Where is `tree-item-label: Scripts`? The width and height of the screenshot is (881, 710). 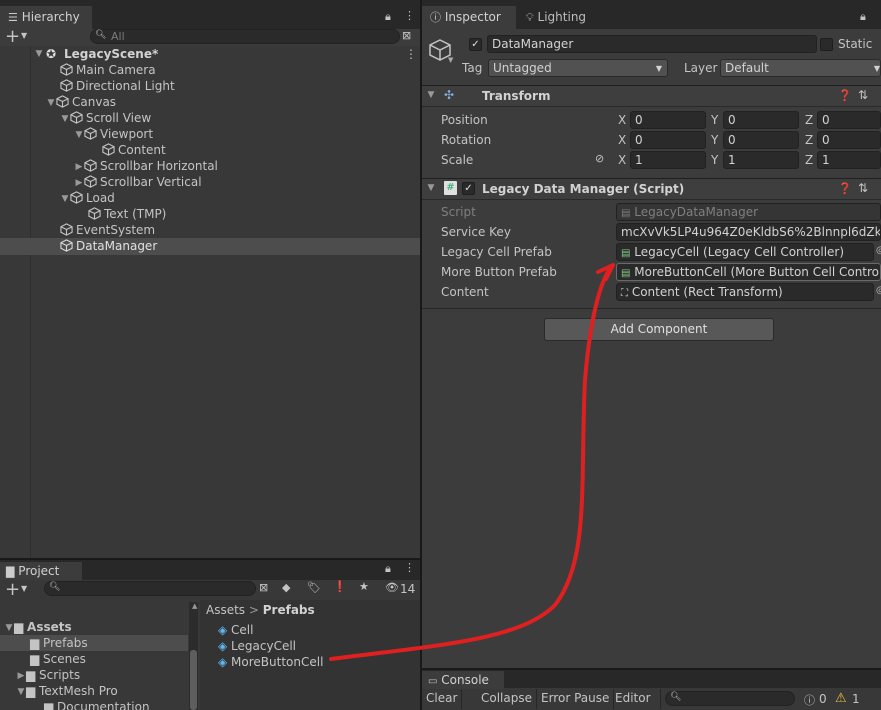
tree-item-label: Scripts is located at coordinates (60, 675).